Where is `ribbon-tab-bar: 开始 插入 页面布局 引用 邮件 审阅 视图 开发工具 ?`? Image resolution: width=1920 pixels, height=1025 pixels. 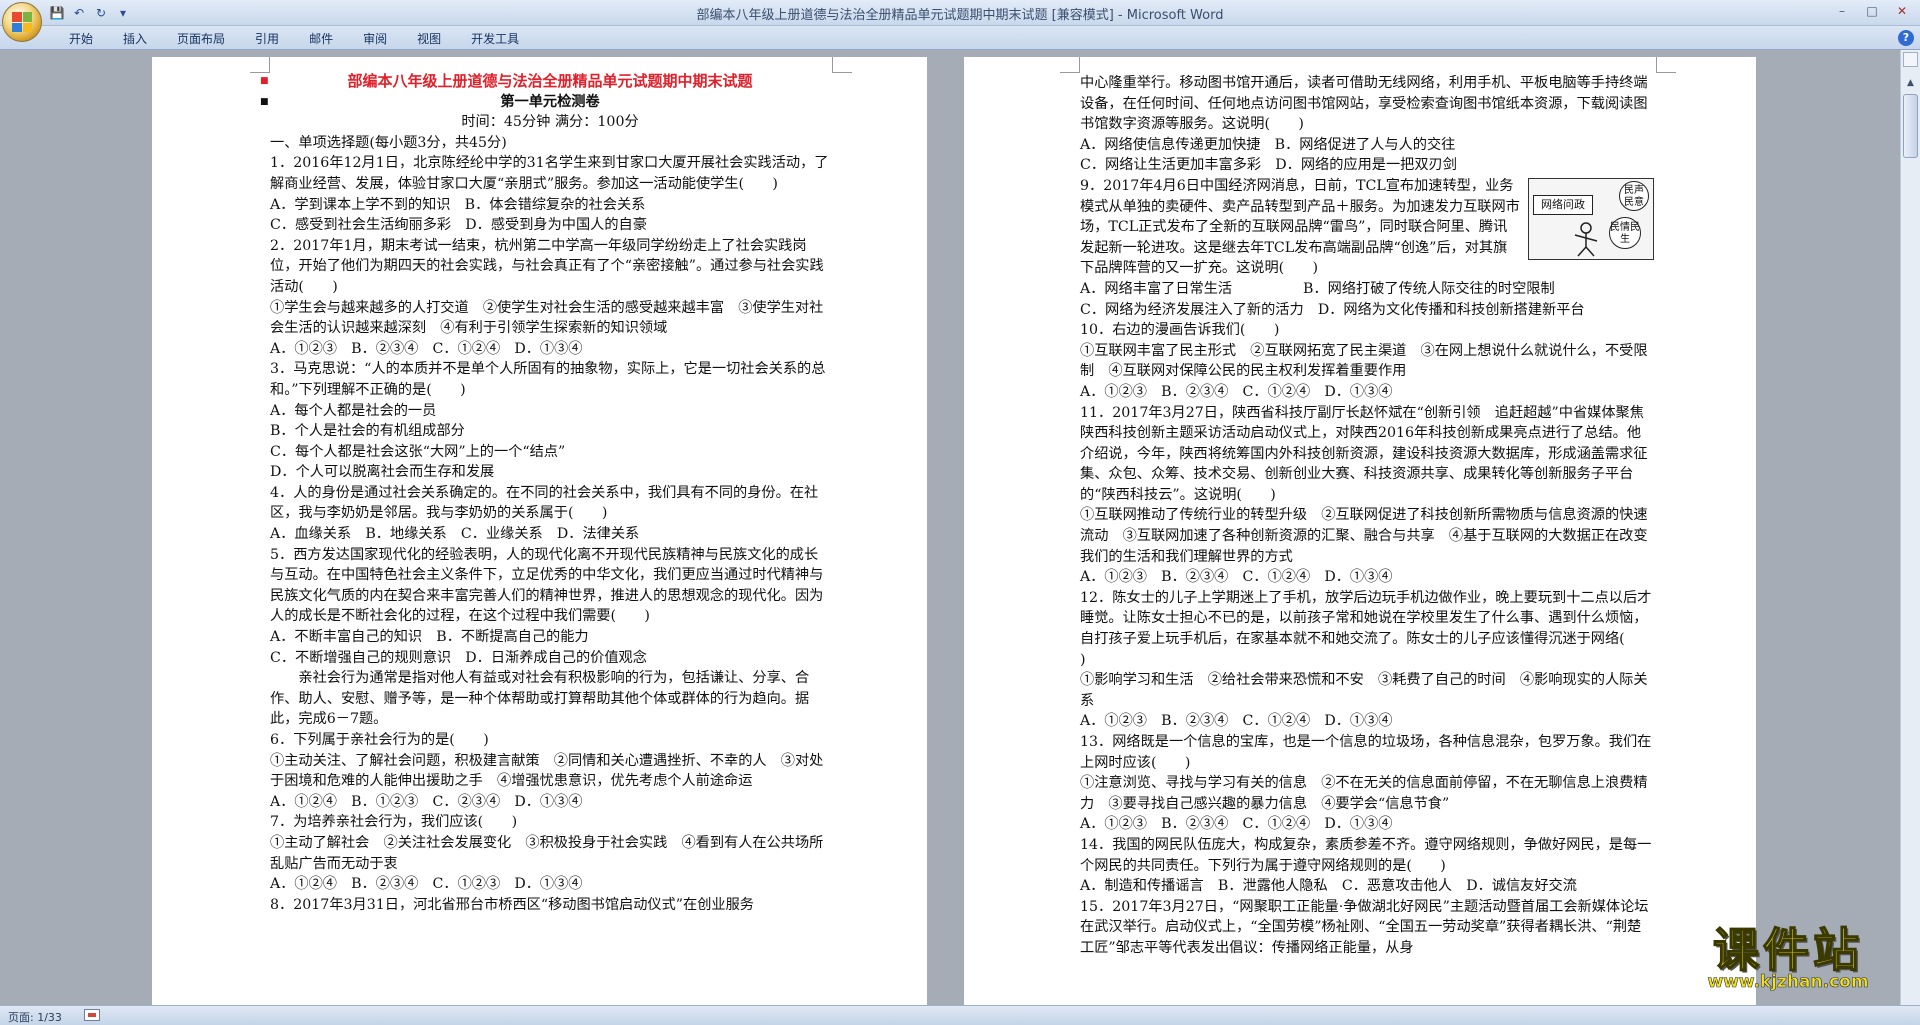
ribbon-tab-bar: 开始 插入 页面布局 引用 邮件 审阅 视图 开发工具 ? is located at coordinates (960, 38).